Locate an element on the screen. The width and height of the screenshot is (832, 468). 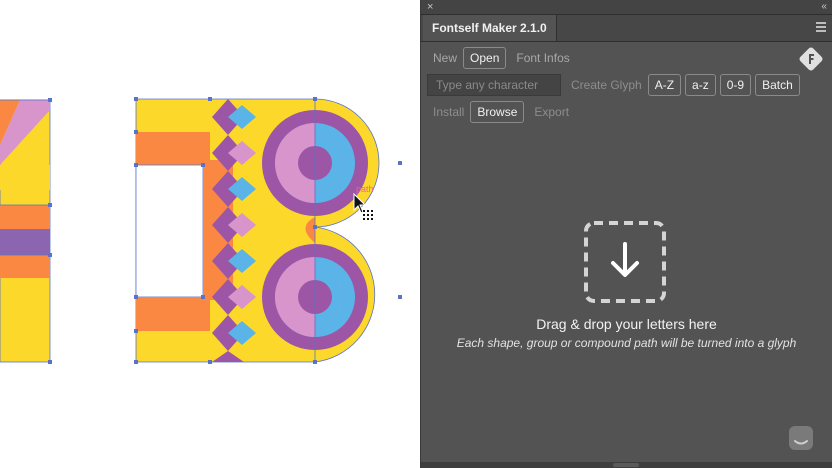
install-button: Install is located at coordinates (448, 112).